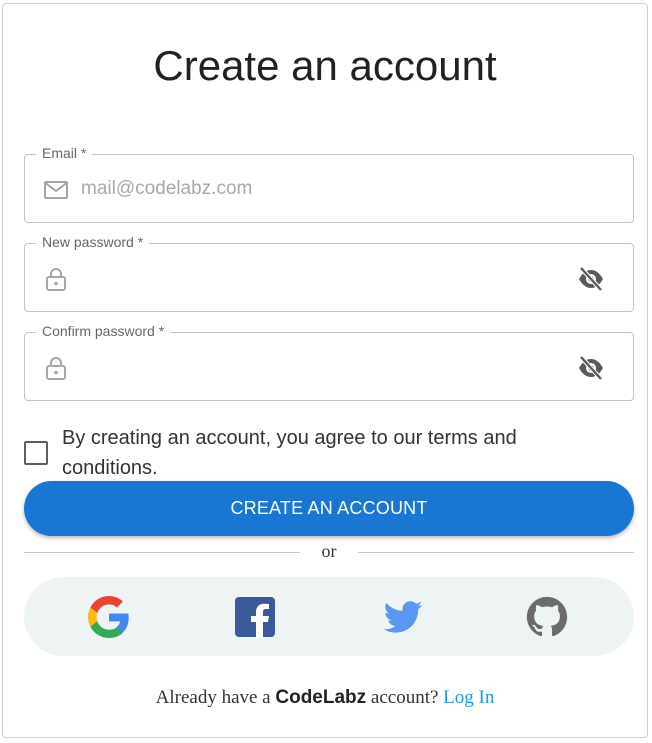  I want to click on create-account-button: CREATE AN ACCOUNT, so click(329, 508).